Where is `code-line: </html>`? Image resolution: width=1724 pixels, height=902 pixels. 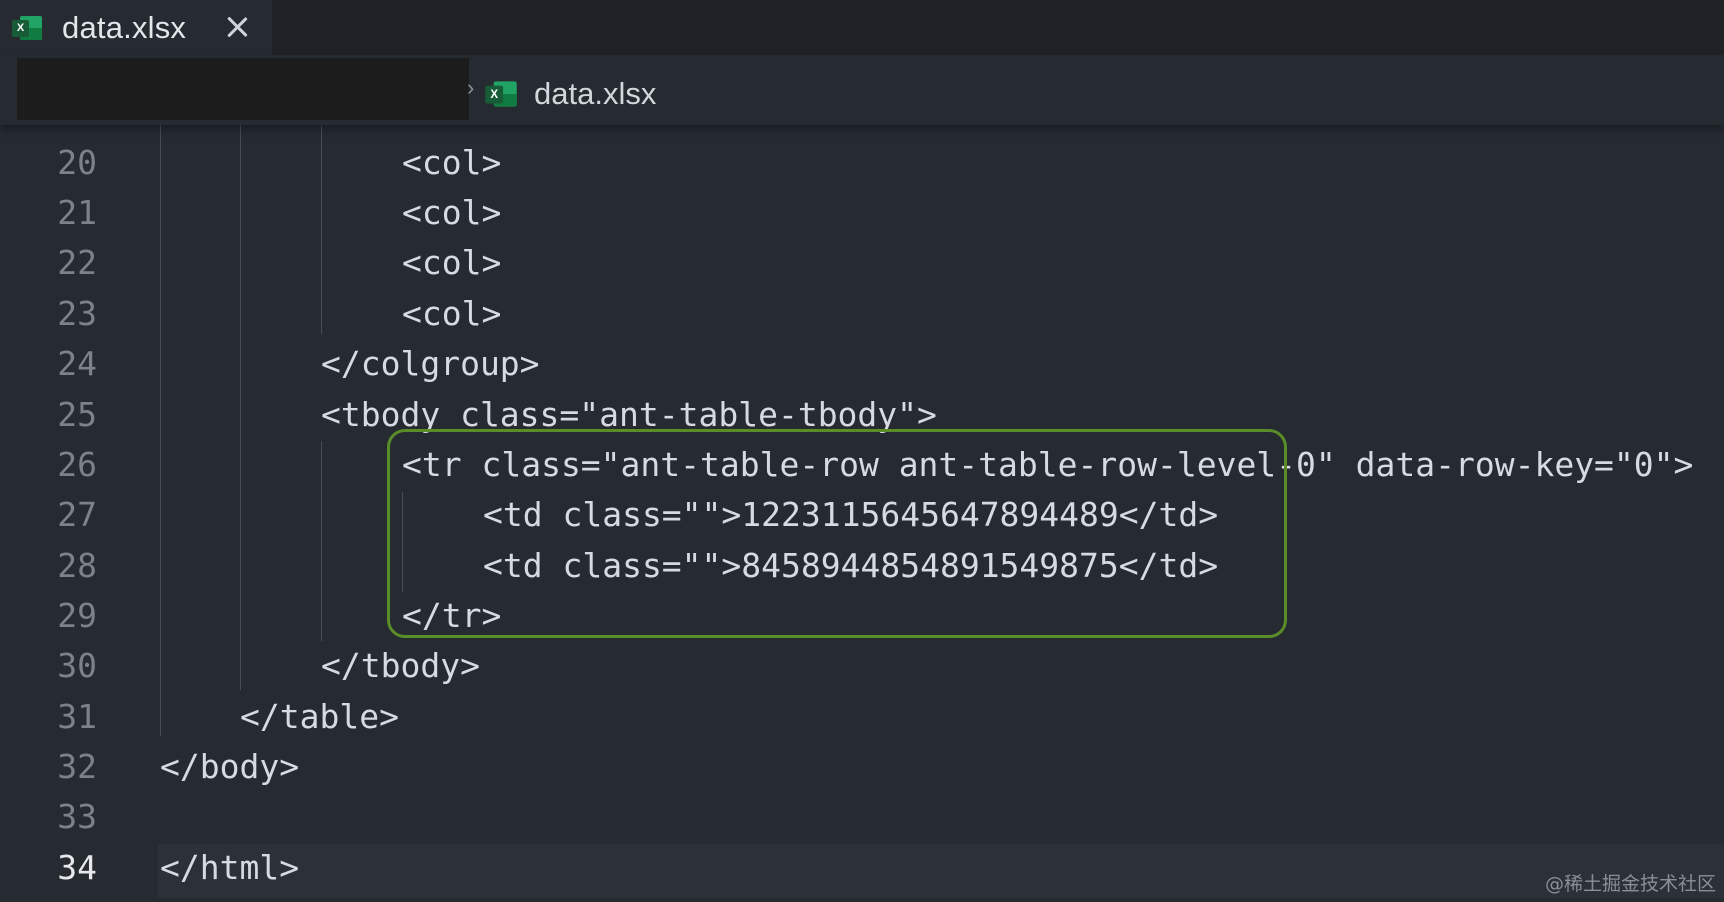
code-line: </html> is located at coordinates (230, 867).